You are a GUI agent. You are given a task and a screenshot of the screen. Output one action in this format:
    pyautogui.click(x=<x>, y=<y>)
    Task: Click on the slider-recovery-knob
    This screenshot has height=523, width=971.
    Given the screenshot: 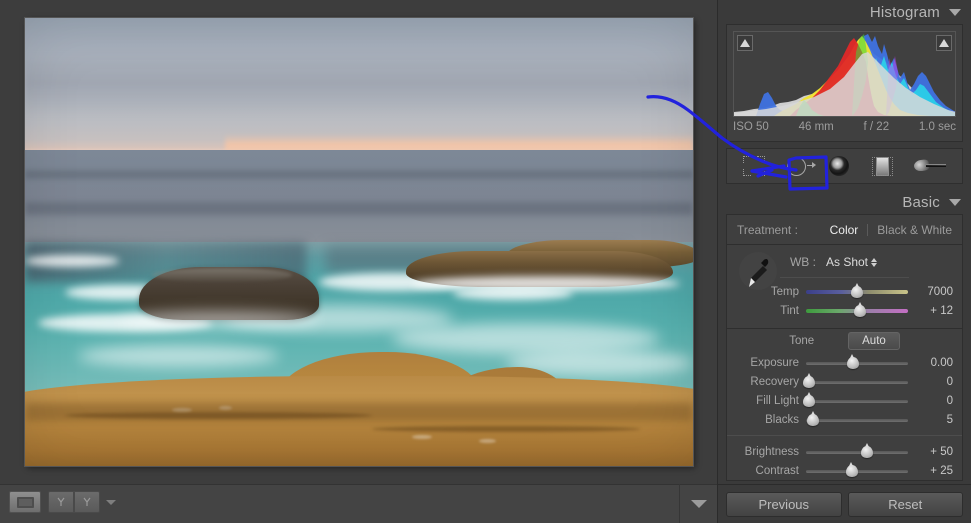 What is the action you would take?
    pyautogui.click(x=809, y=380)
    